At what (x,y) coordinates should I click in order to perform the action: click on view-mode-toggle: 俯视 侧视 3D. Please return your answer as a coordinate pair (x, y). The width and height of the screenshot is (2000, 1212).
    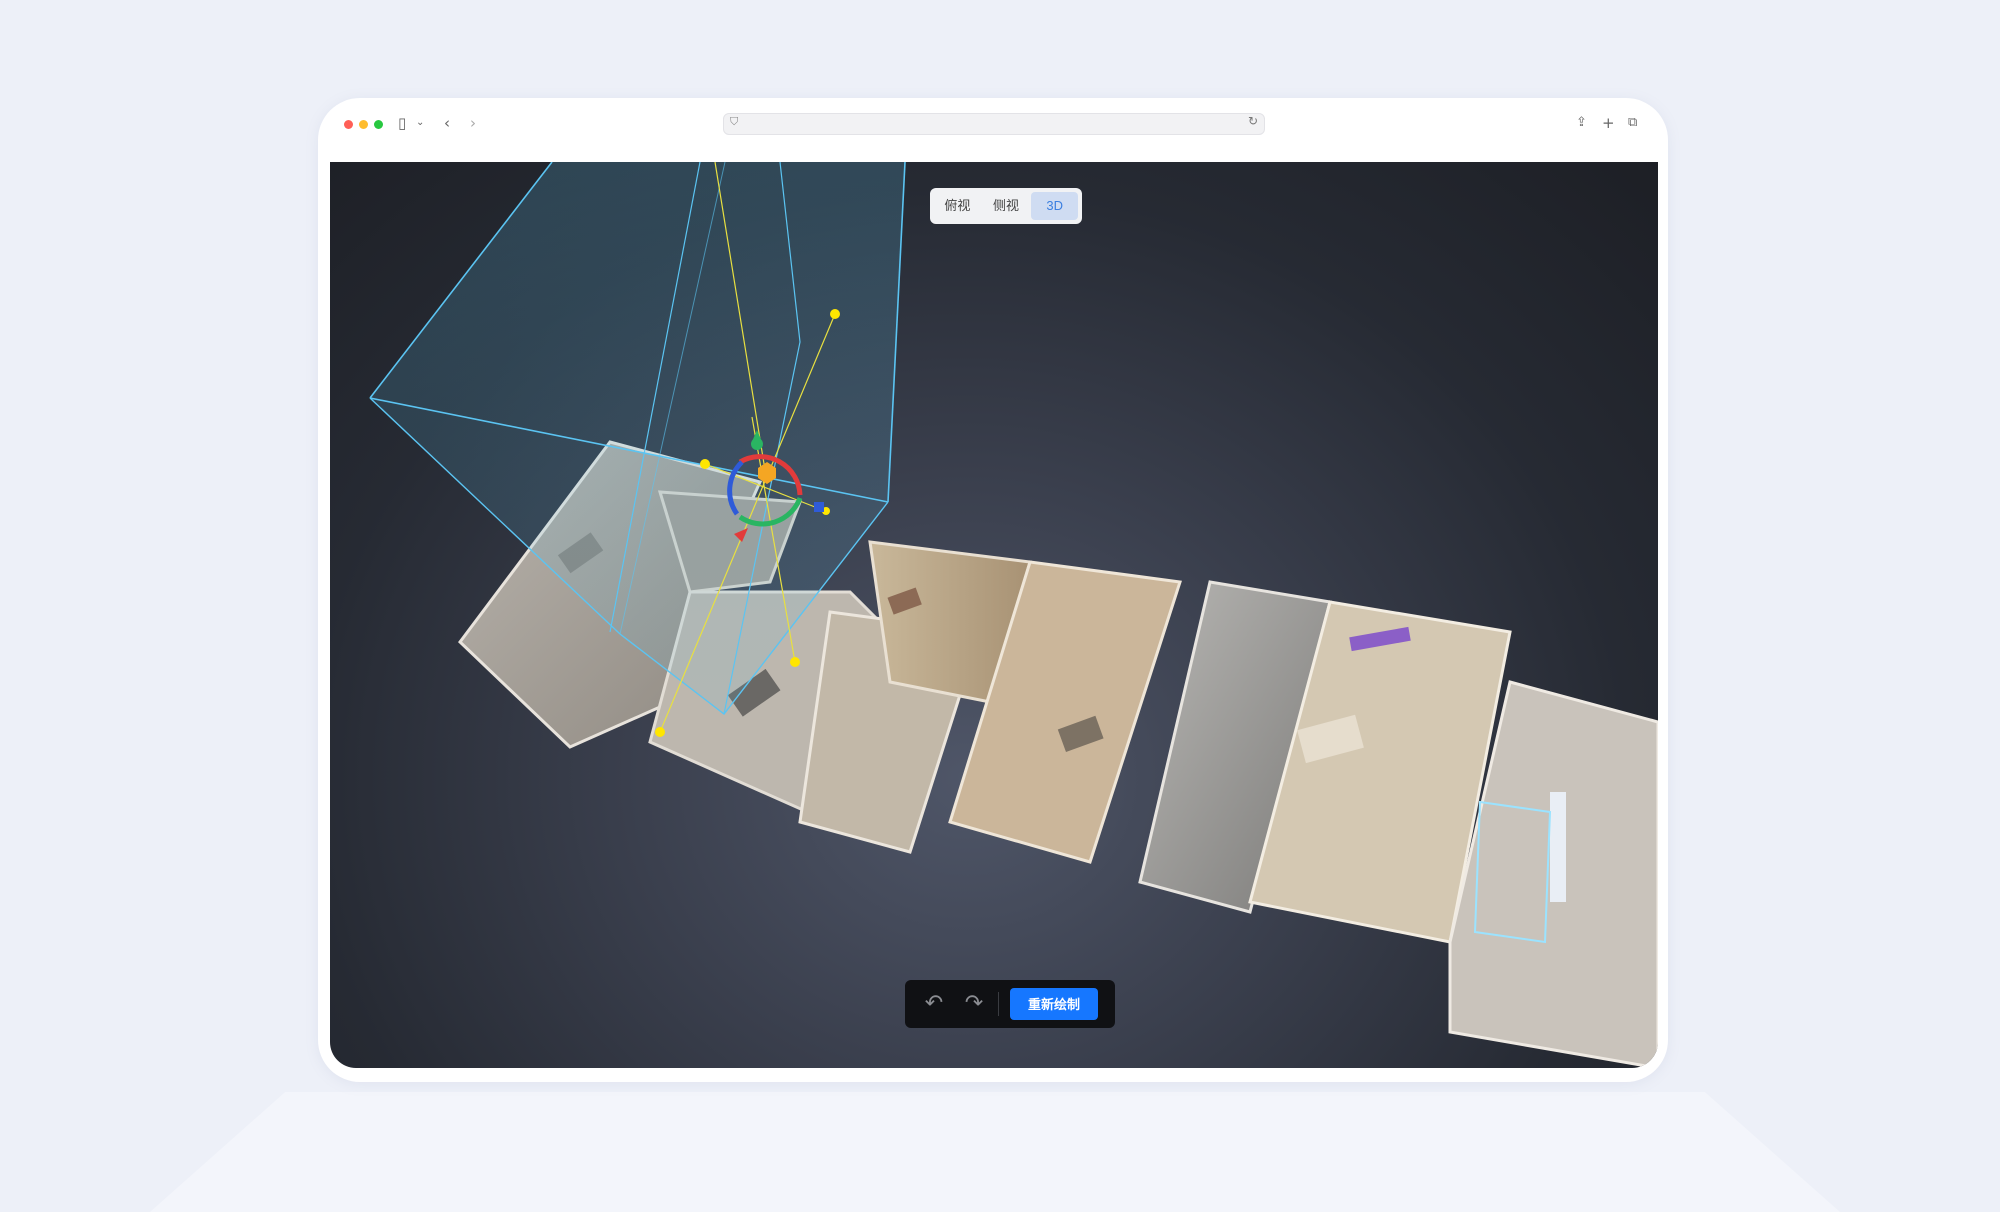
    Looking at the image, I should click on (1006, 206).